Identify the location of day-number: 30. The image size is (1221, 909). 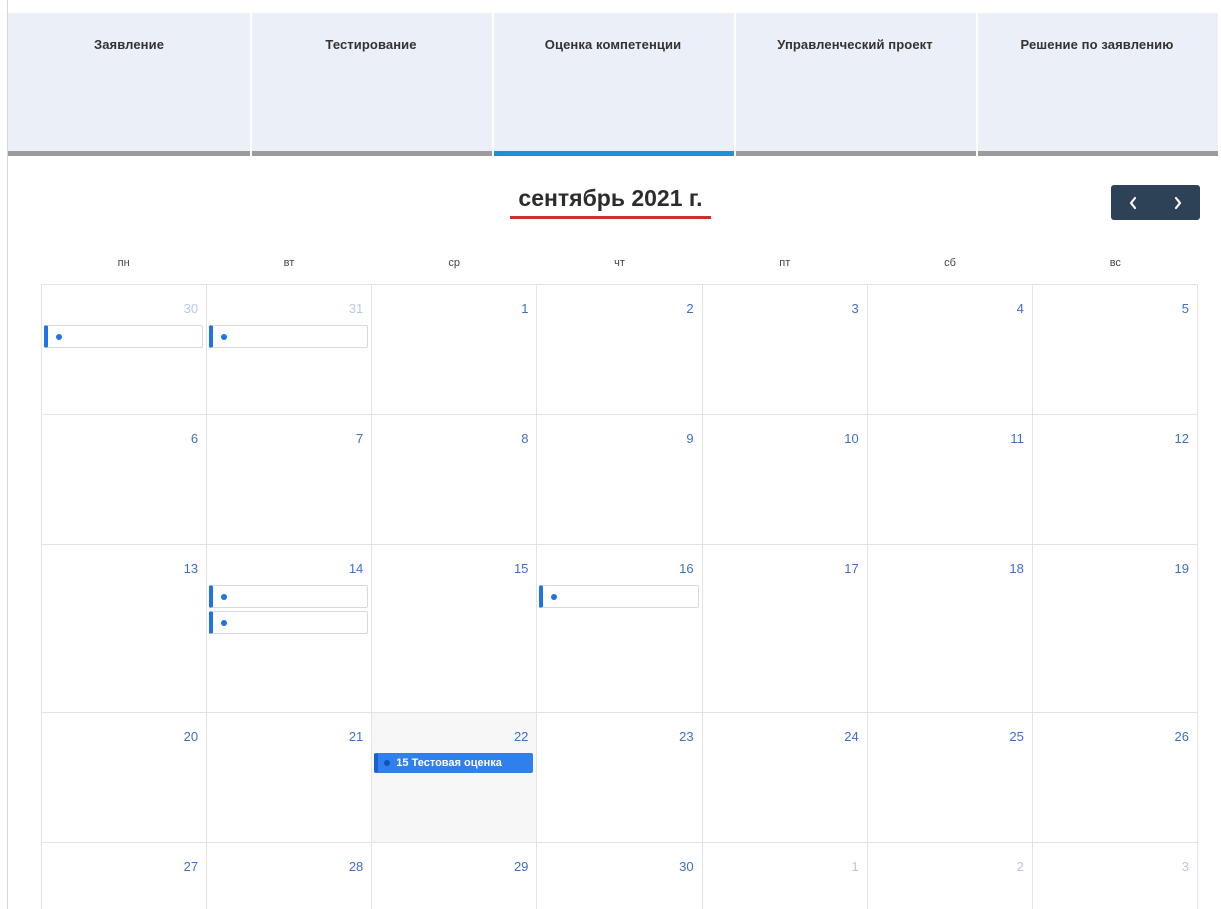
(686, 866).